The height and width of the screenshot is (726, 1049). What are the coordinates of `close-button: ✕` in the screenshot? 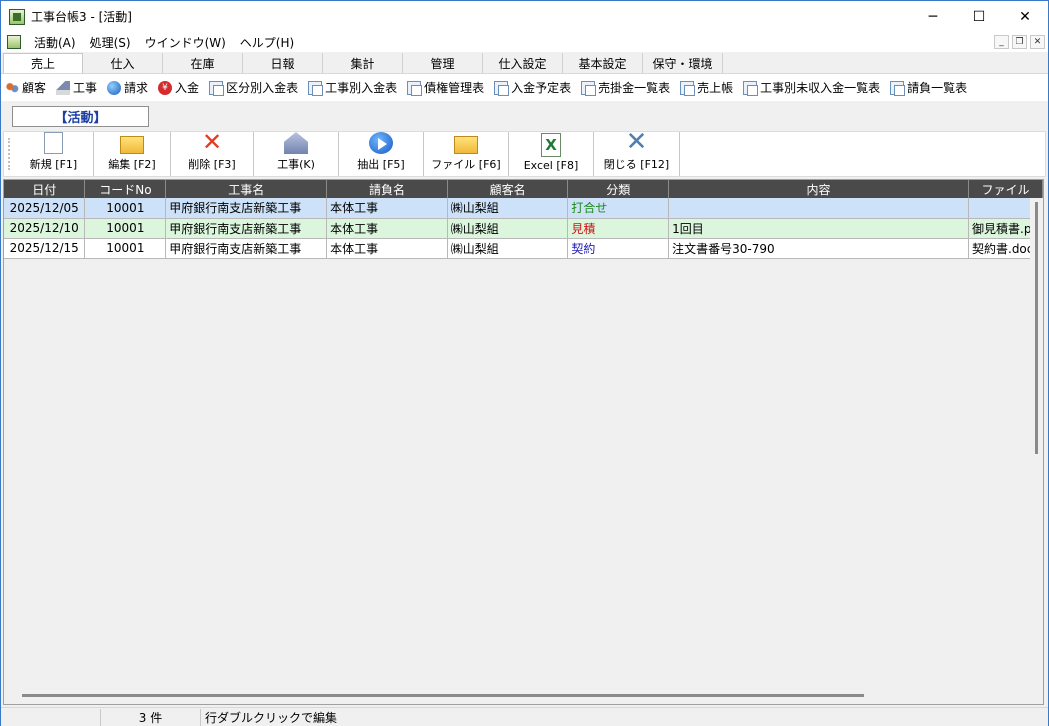 It's located at (1025, 16).